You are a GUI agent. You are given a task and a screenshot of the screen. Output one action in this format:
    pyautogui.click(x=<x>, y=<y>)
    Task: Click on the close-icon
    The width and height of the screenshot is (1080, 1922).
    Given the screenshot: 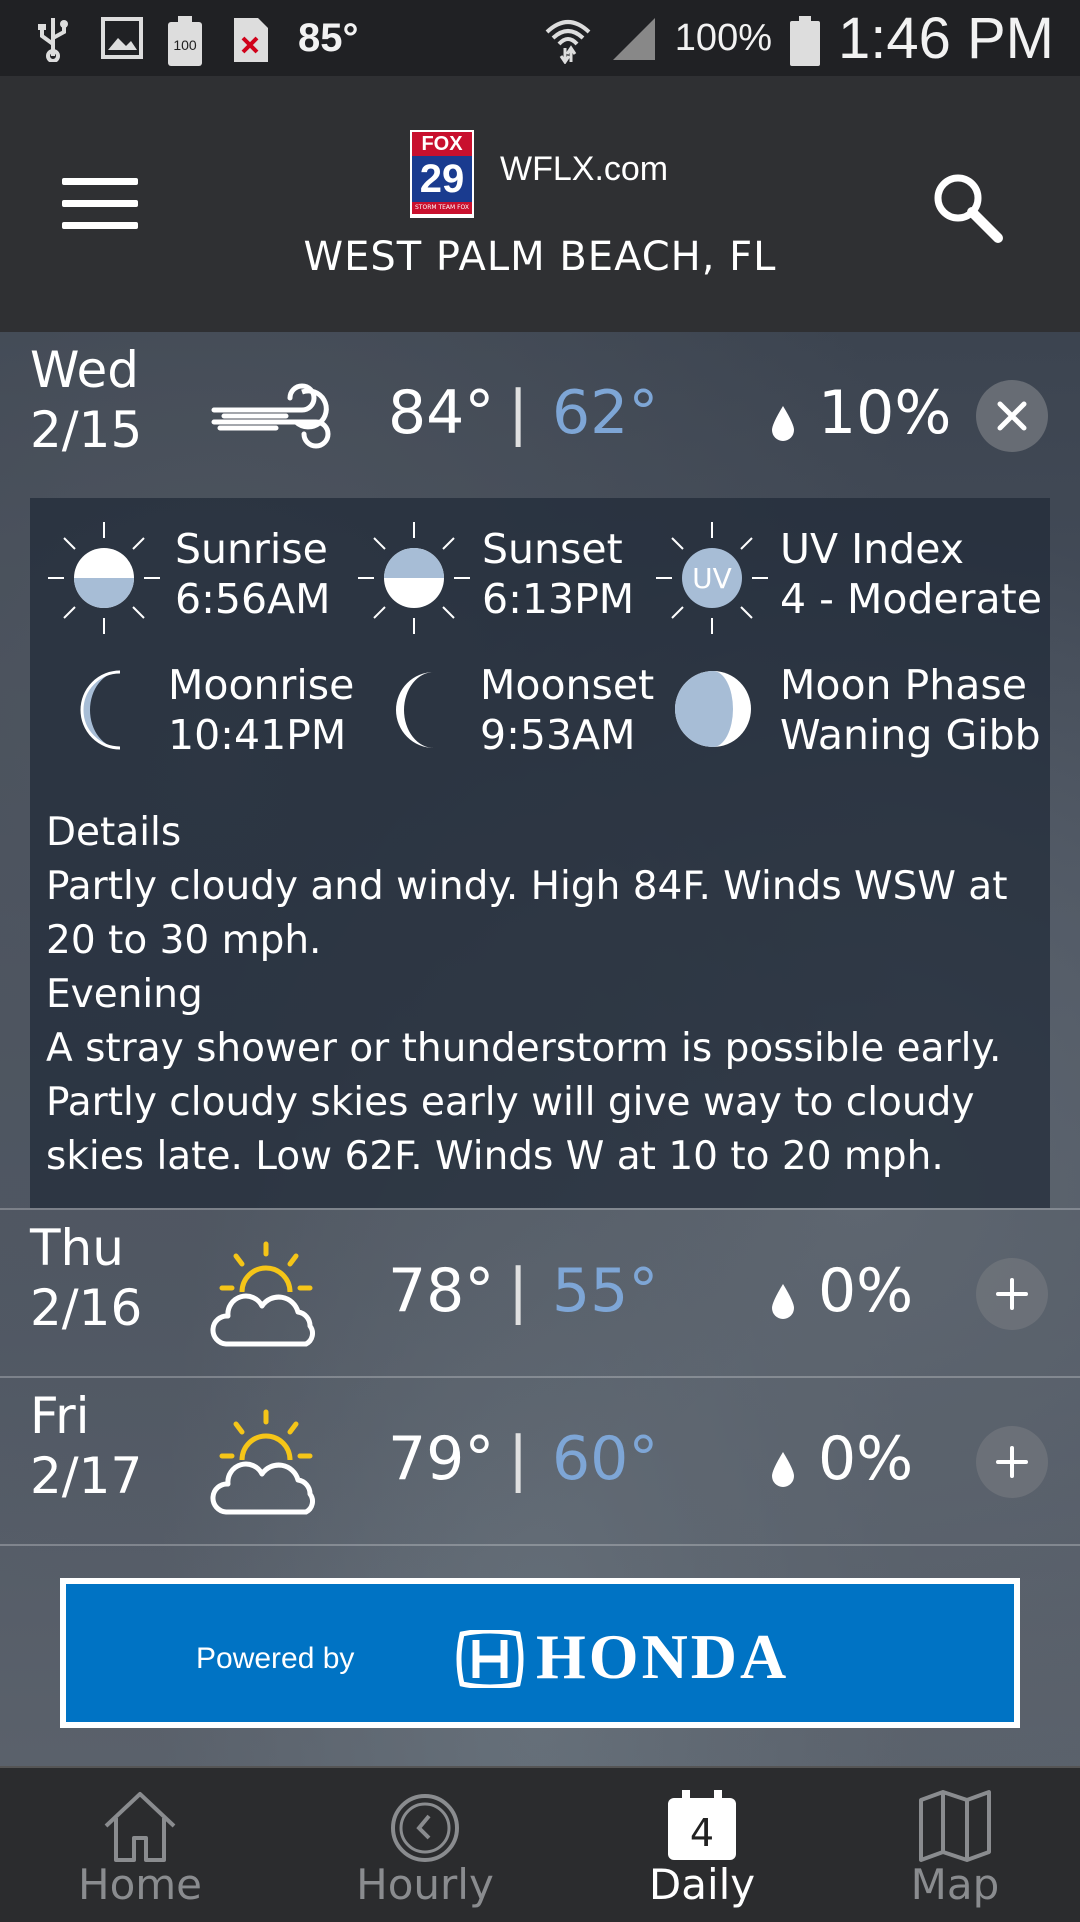 What is the action you would take?
    pyautogui.click(x=1012, y=416)
    